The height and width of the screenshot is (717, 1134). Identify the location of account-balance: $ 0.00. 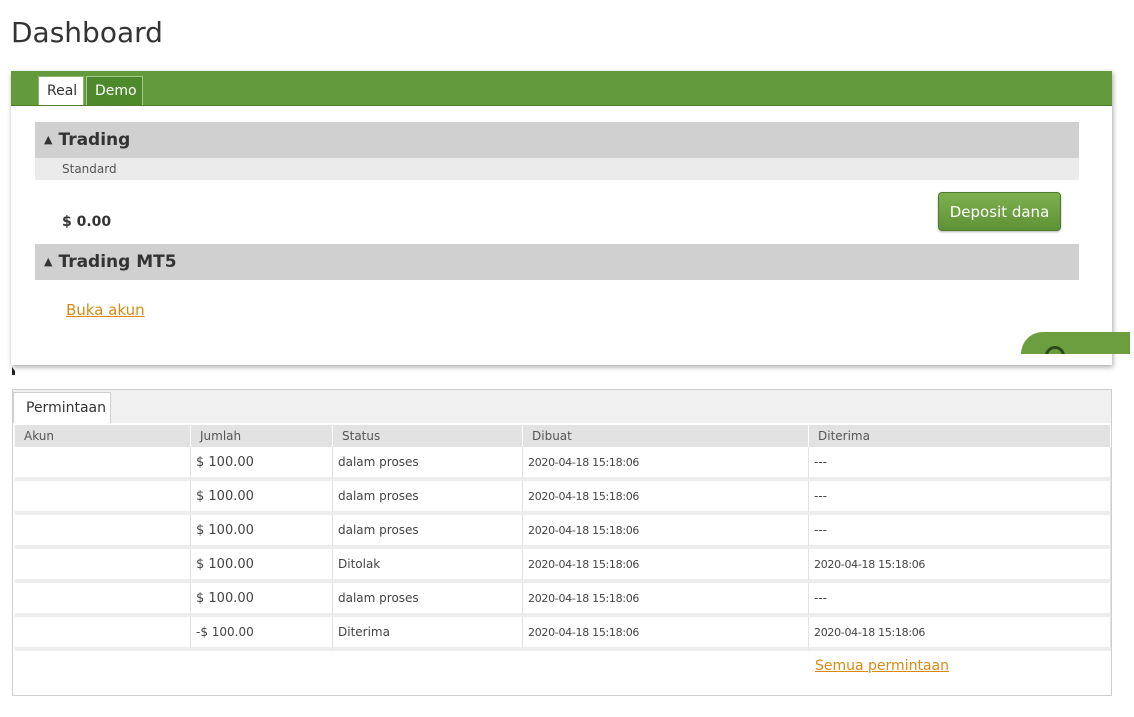
(87, 222).